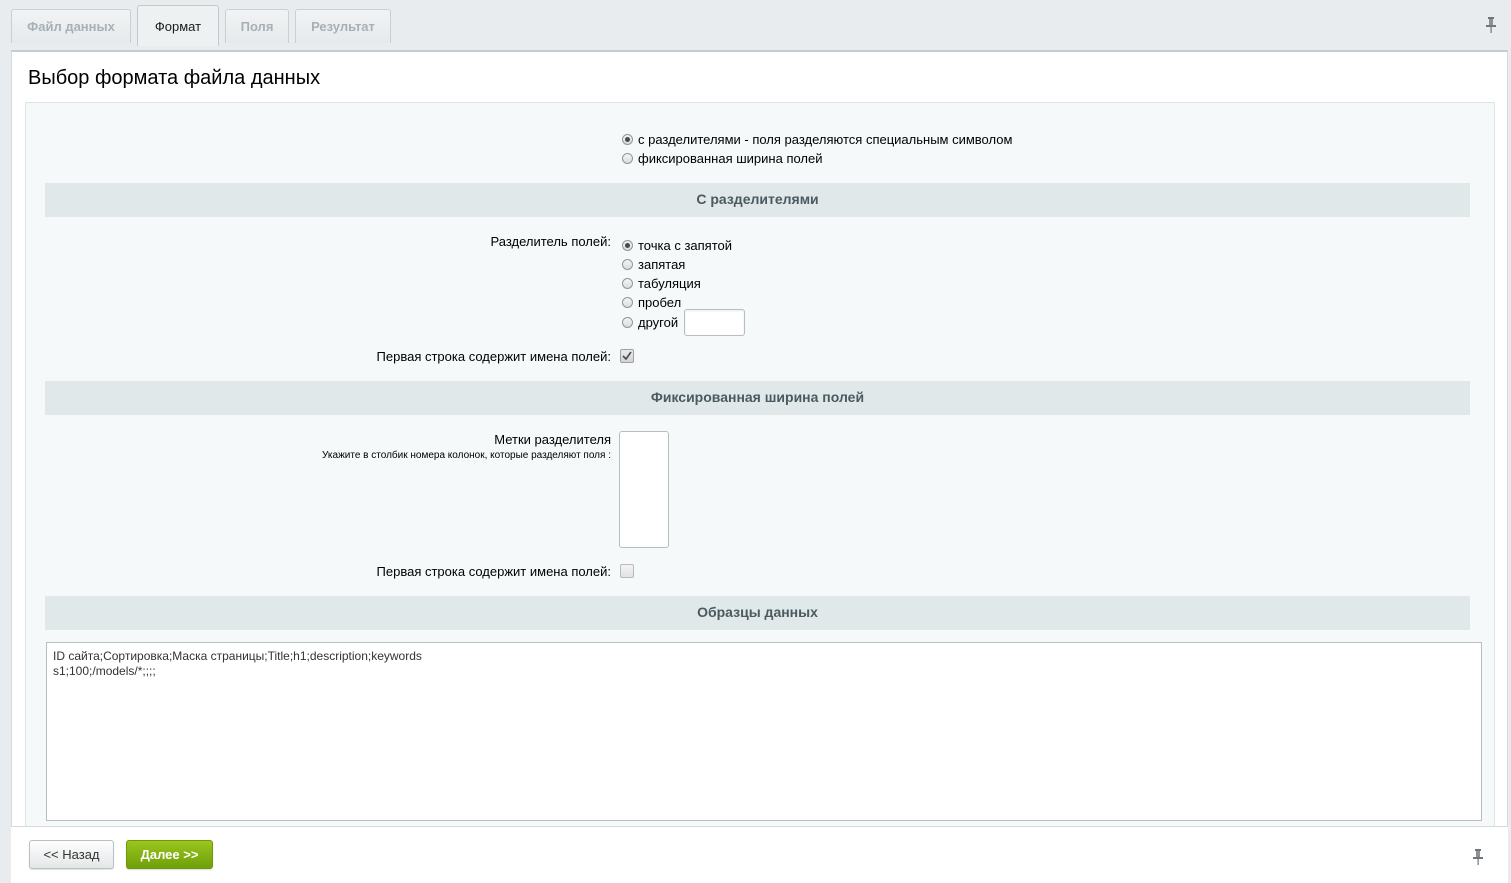 The width and height of the screenshot is (1511, 883). I want to click on first-row-checkbox-fixed, so click(627, 571).